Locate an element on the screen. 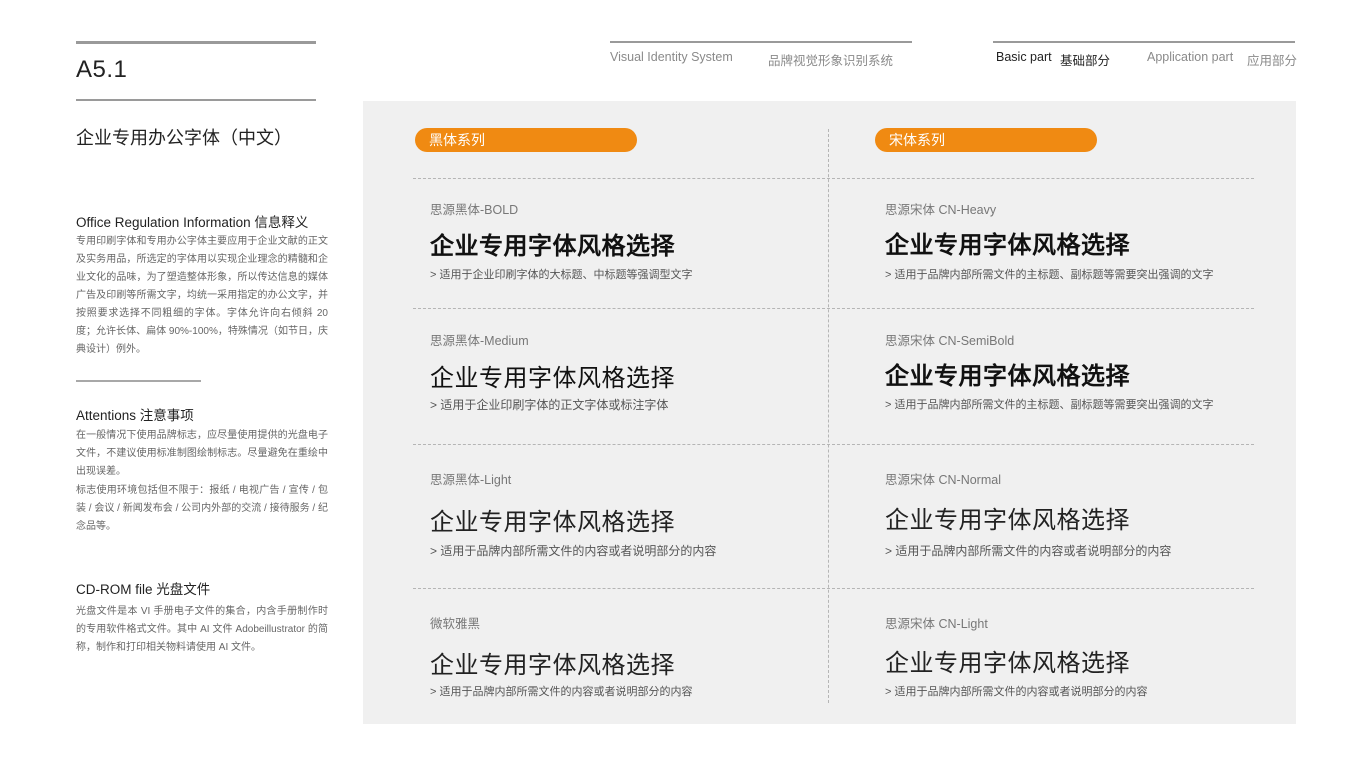 The image size is (1366, 768). cdrom-title: CD-ROM file 光盘文件 is located at coordinates (143, 589).